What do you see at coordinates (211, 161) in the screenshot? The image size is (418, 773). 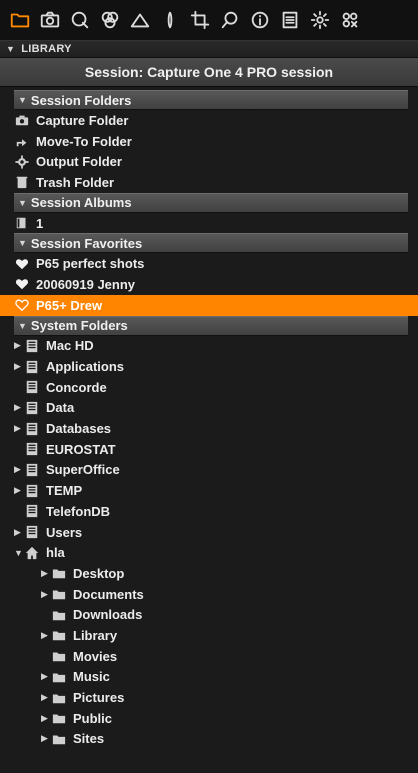 I see `session-folder-output: Output Folder` at bounding box center [211, 161].